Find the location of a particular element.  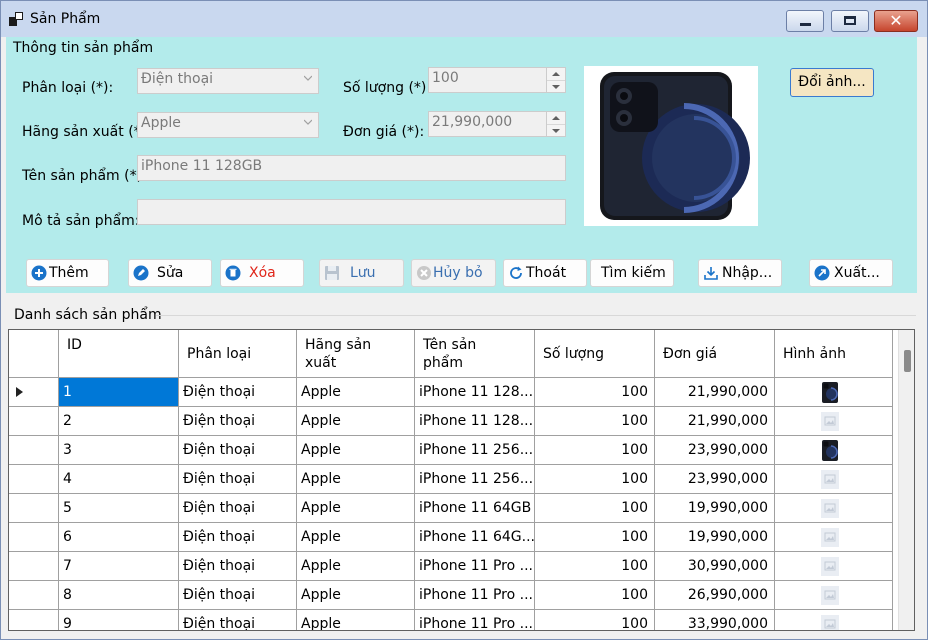

cell-price: 26,990,000 is located at coordinates (715, 595).